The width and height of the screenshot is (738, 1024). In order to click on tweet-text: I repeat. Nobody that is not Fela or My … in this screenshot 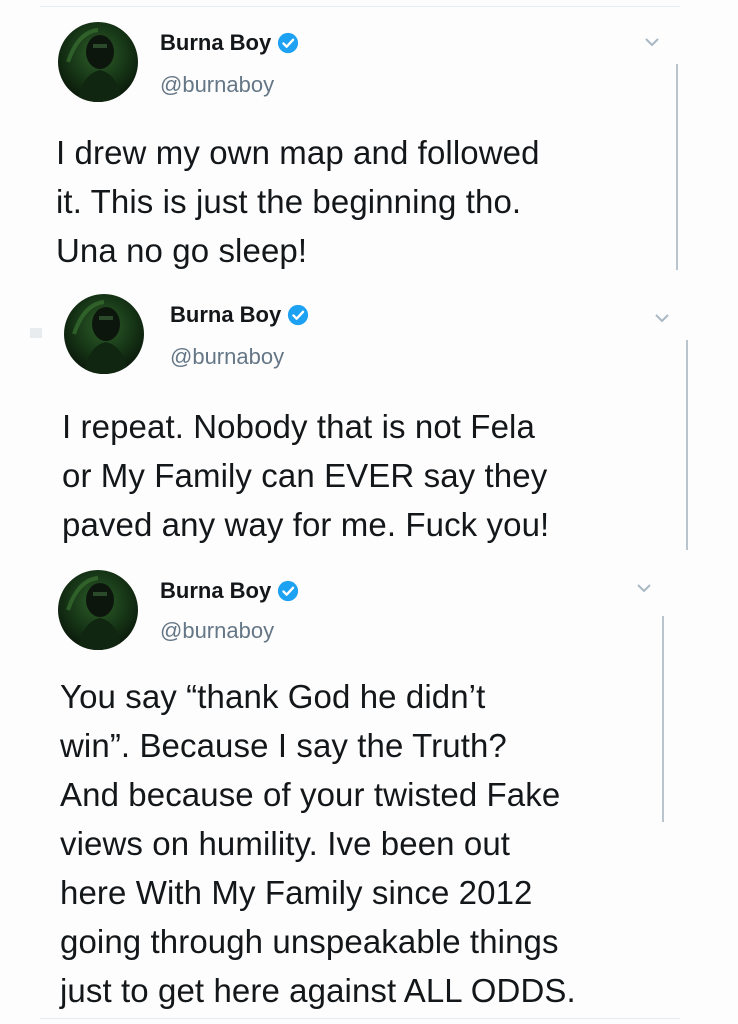, I will do `click(306, 475)`.